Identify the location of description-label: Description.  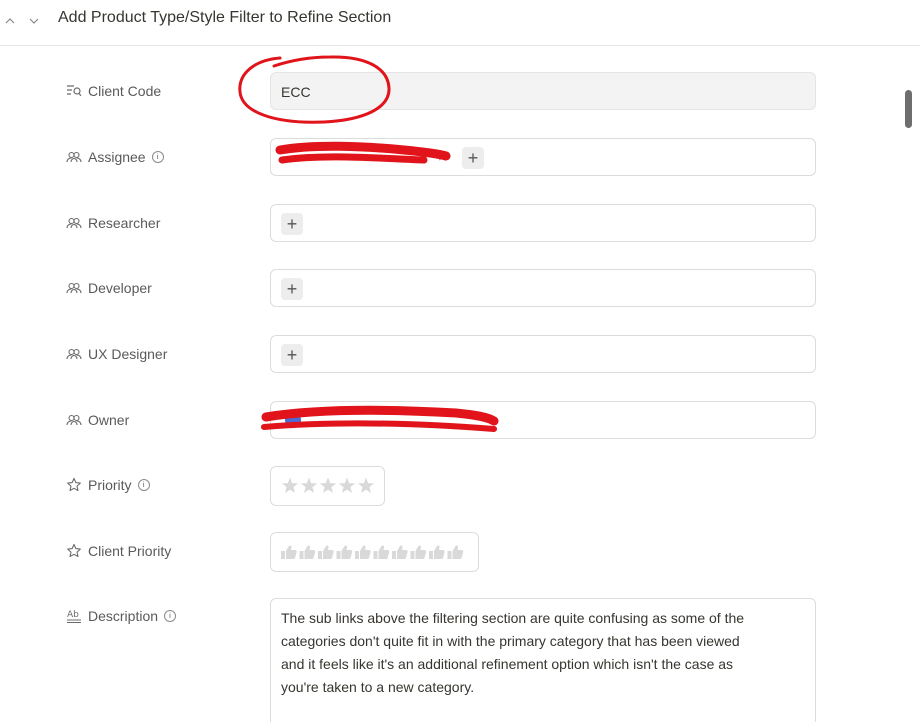
(123, 616).